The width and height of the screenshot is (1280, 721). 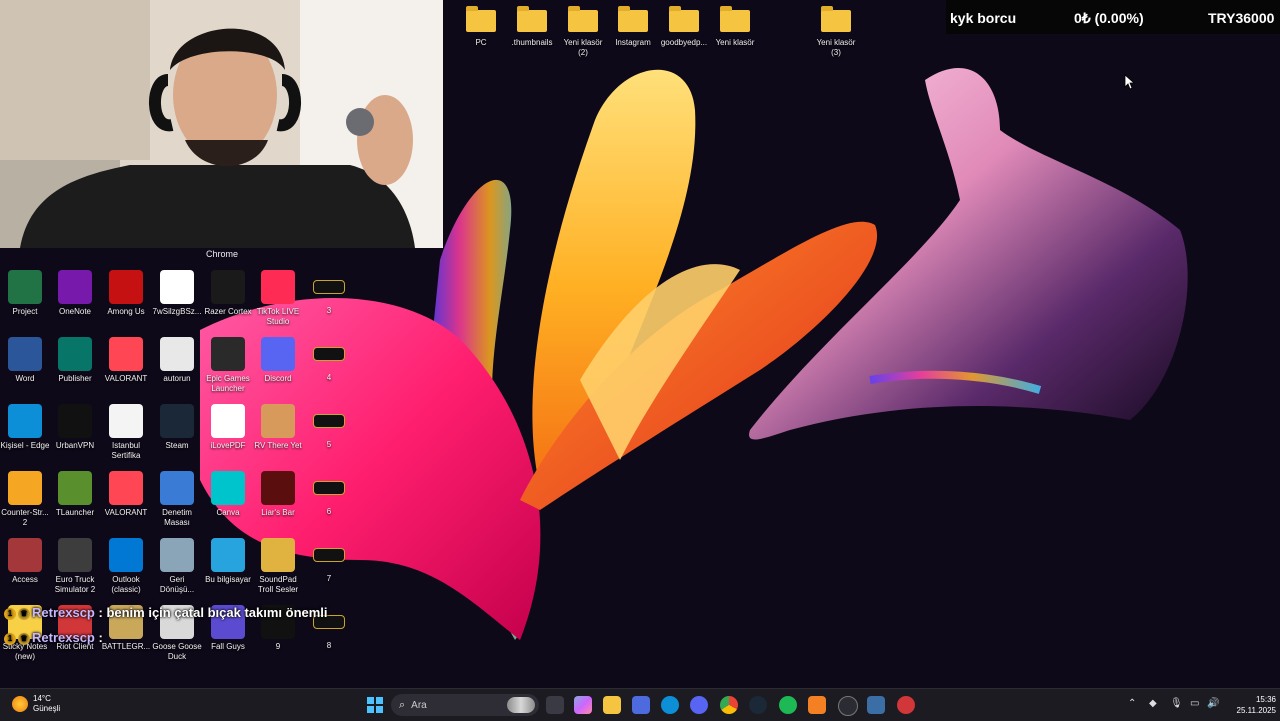 What do you see at coordinates (583, 30) in the screenshot?
I see `desktop-folder: Yeni klasör (2)` at bounding box center [583, 30].